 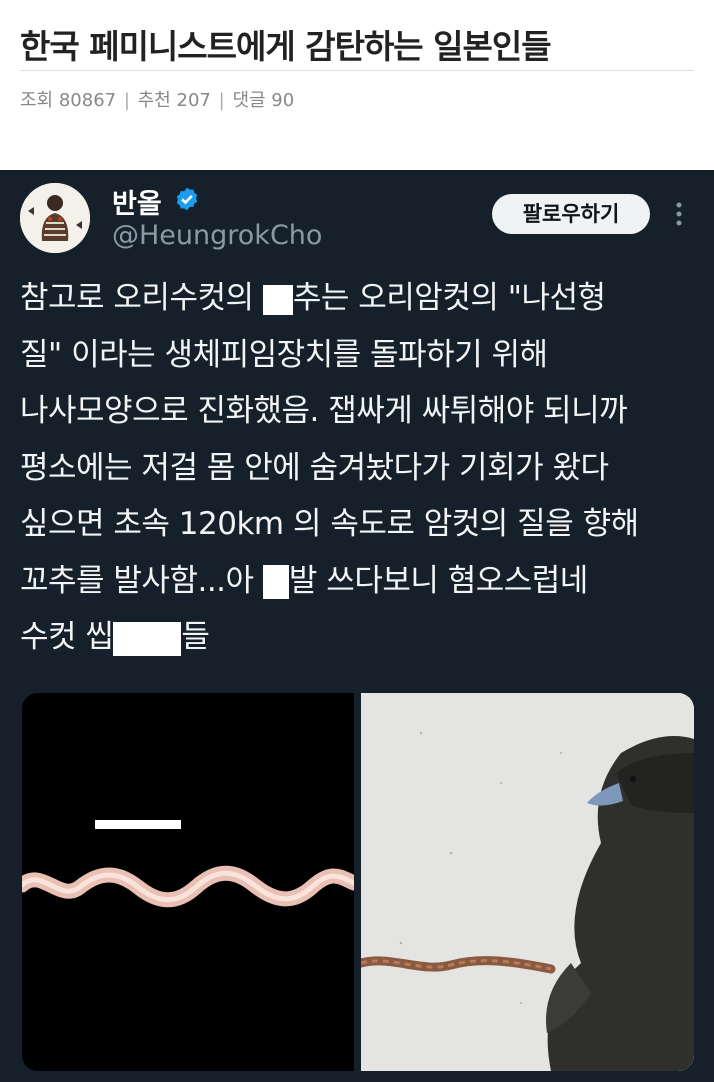 I want to click on tweet-line: 수컷 씹 들, so click(x=360, y=637).